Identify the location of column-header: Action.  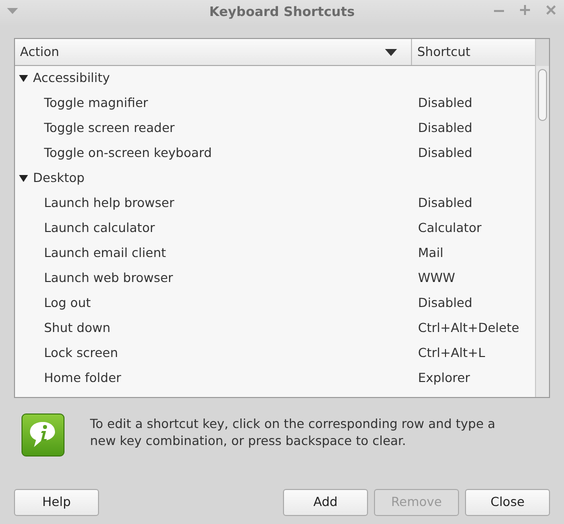
(213, 52).